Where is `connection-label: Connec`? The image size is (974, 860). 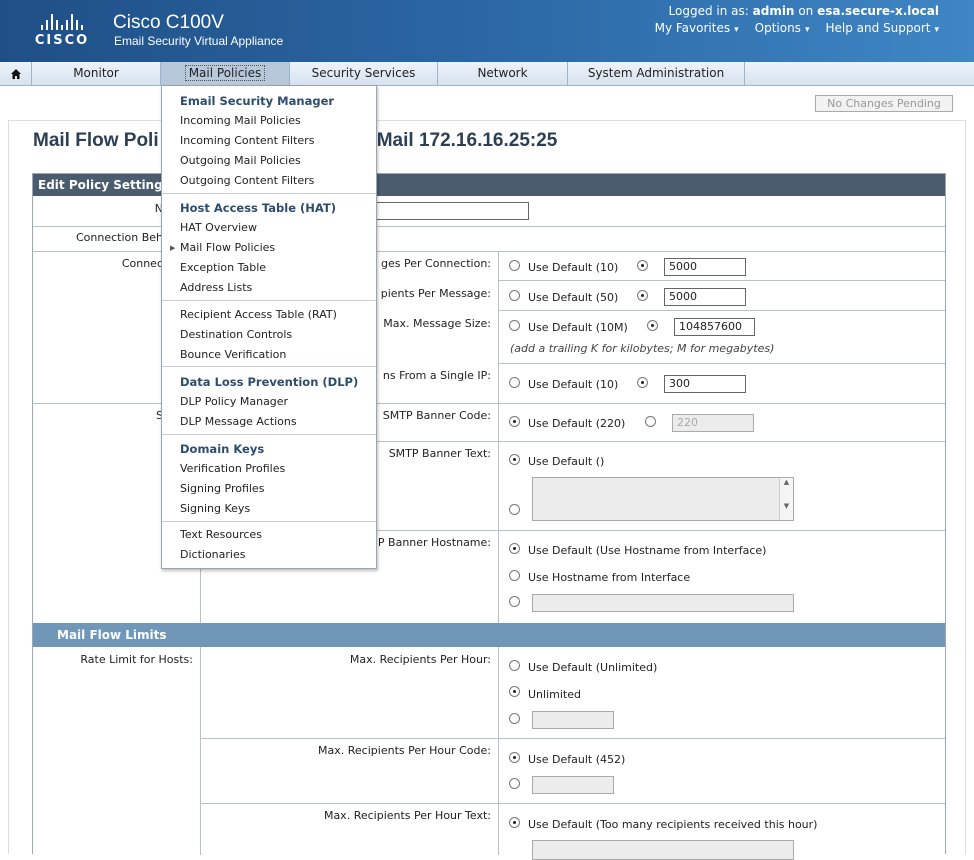 connection-label: Connec is located at coordinates (142, 263).